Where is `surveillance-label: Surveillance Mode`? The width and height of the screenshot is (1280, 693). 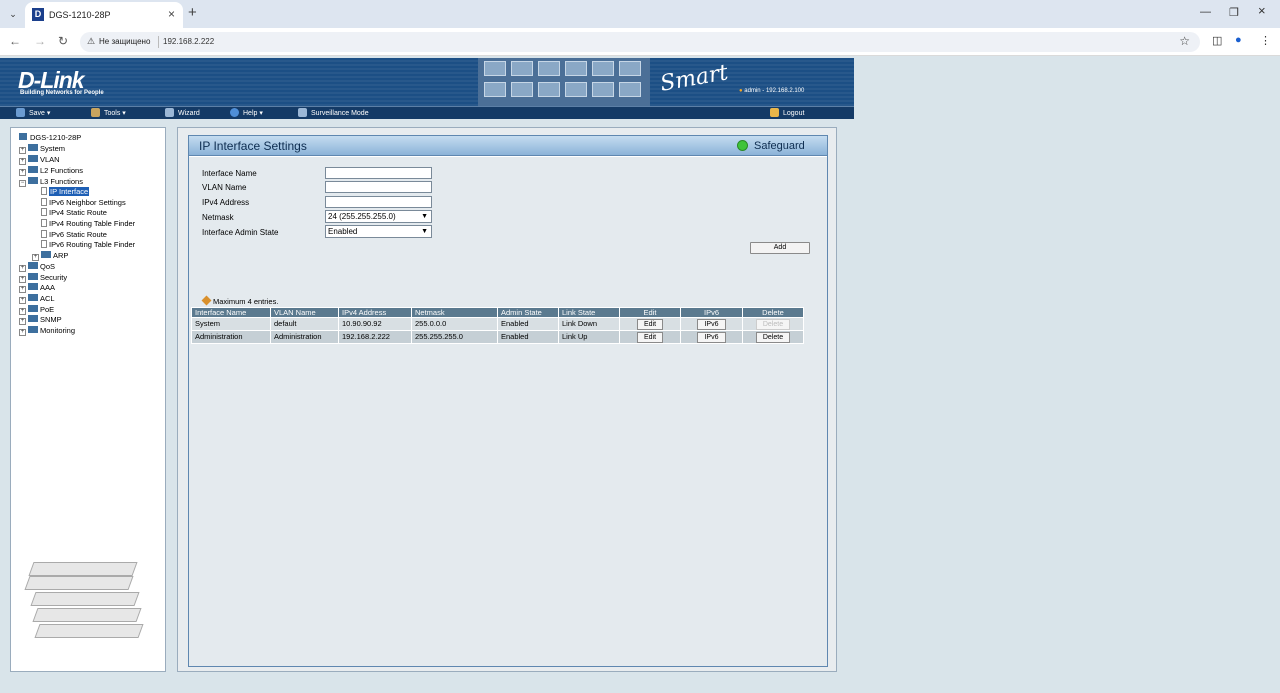
surveillance-label: Surveillance Mode is located at coordinates (340, 113).